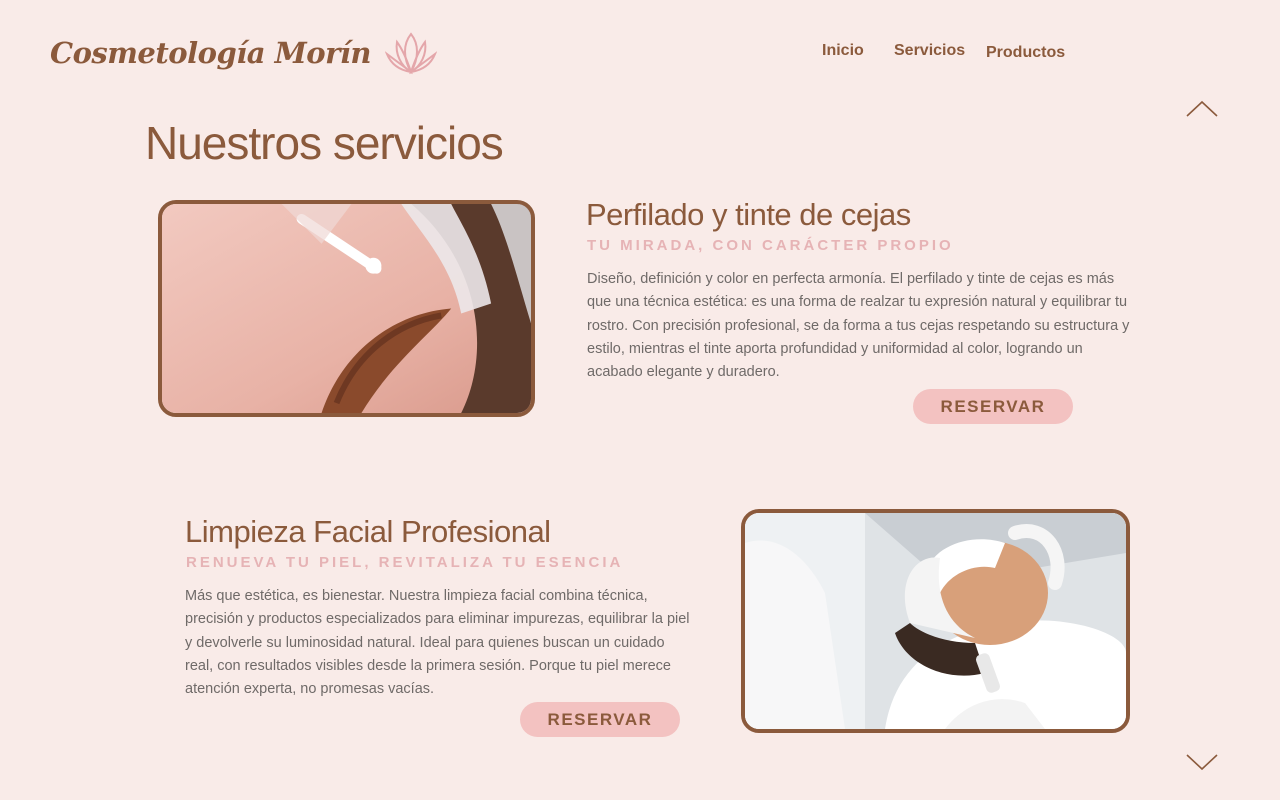  I want to click on chevron-down-icon, so click(1202, 762).